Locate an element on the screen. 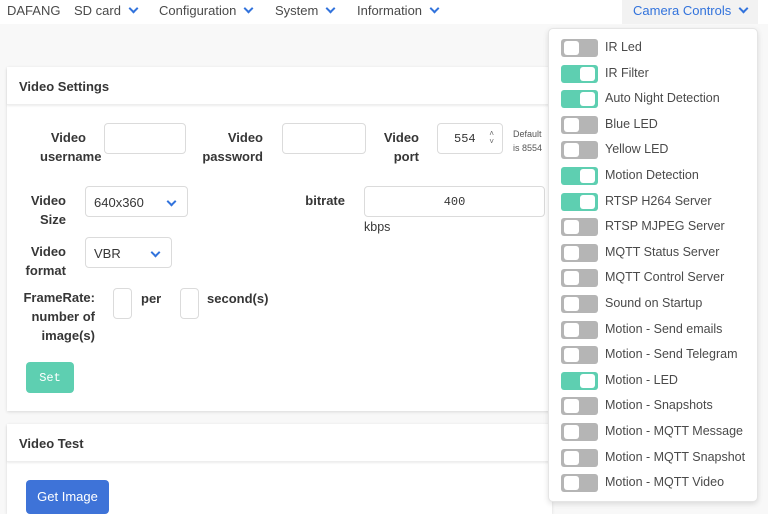 This screenshot has width=768, height=514. framerate-images-input is located at coordinates (122, 303).